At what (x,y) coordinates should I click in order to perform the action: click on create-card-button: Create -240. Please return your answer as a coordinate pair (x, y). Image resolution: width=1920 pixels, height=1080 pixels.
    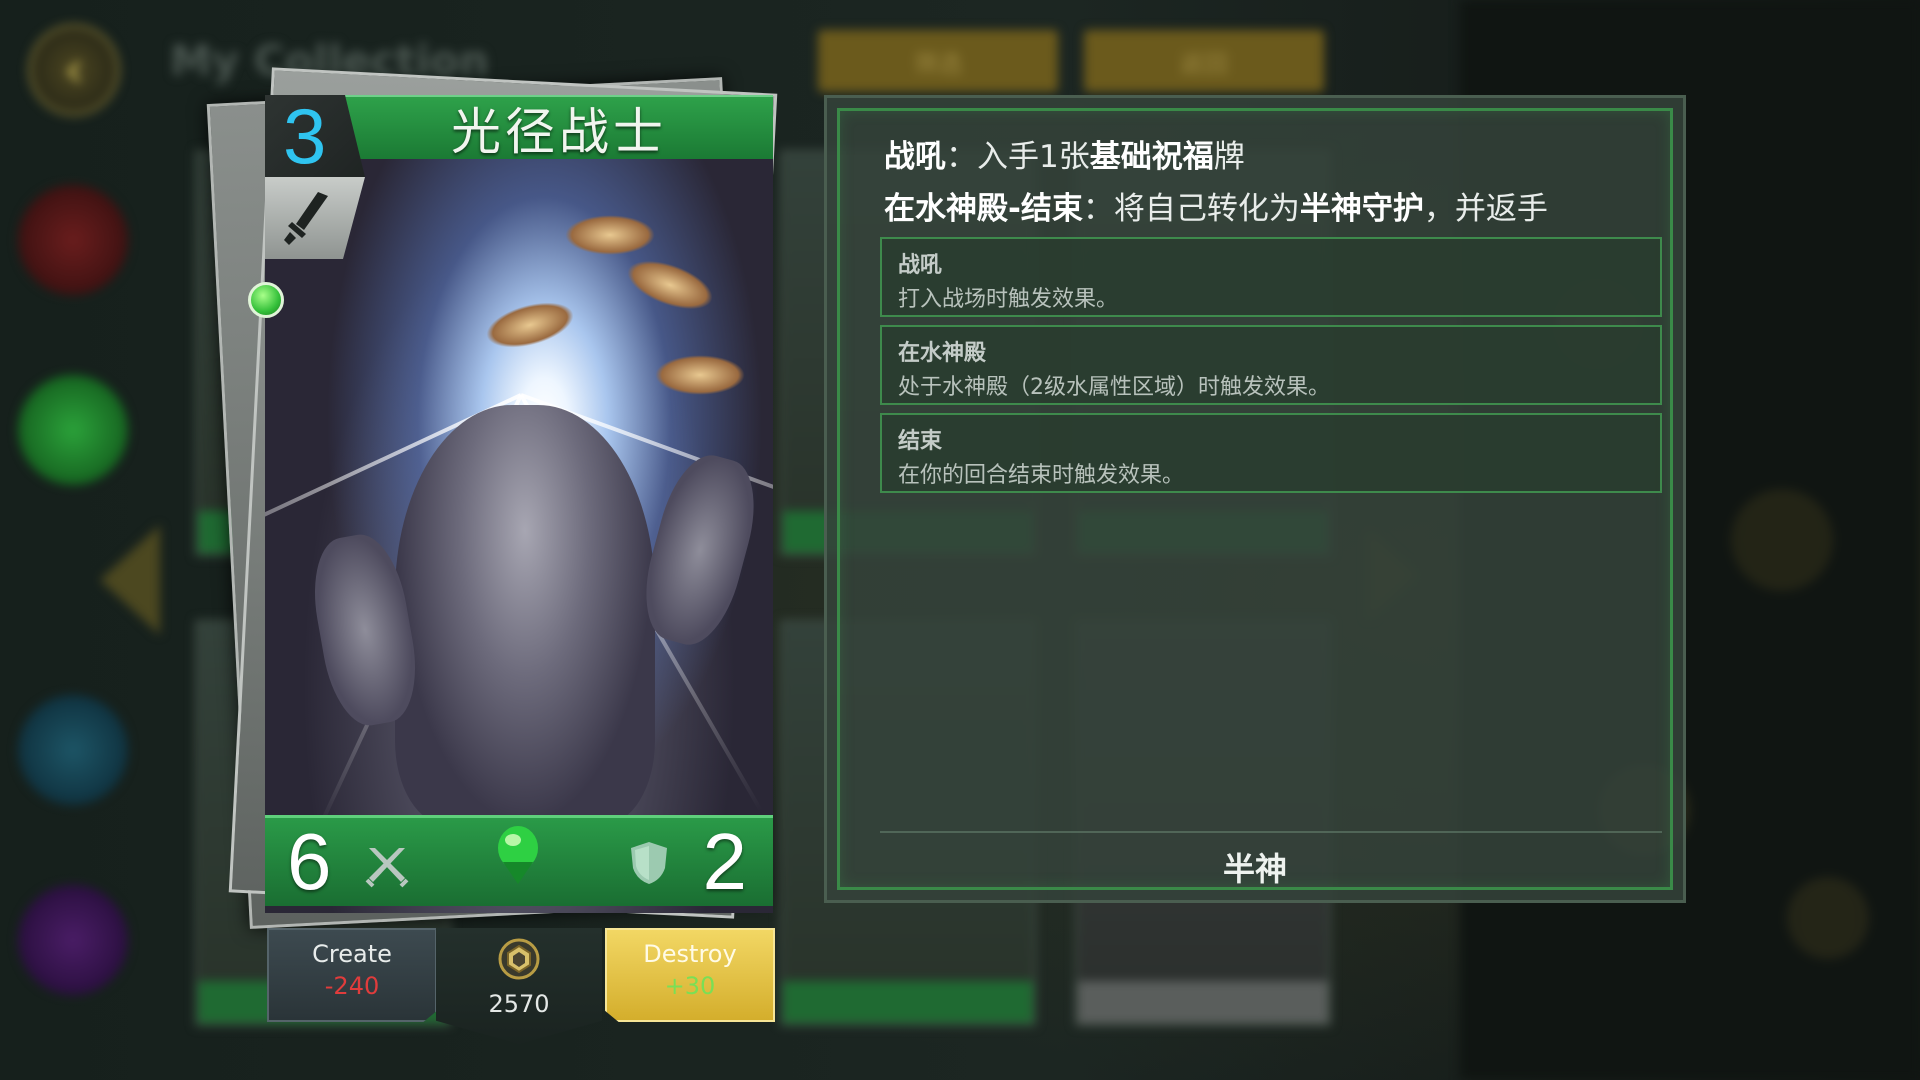
    Looking at the image, I should click on (352, 975).